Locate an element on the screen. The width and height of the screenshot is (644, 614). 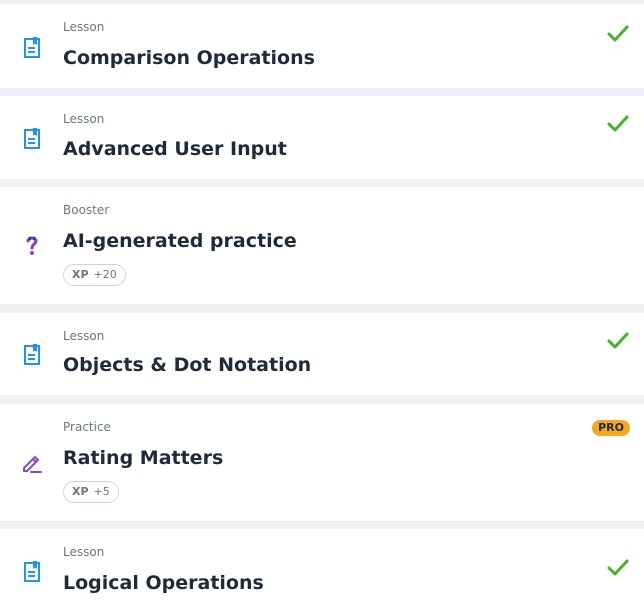
item-title: Logical Operations is located at coordinates (163, 583).